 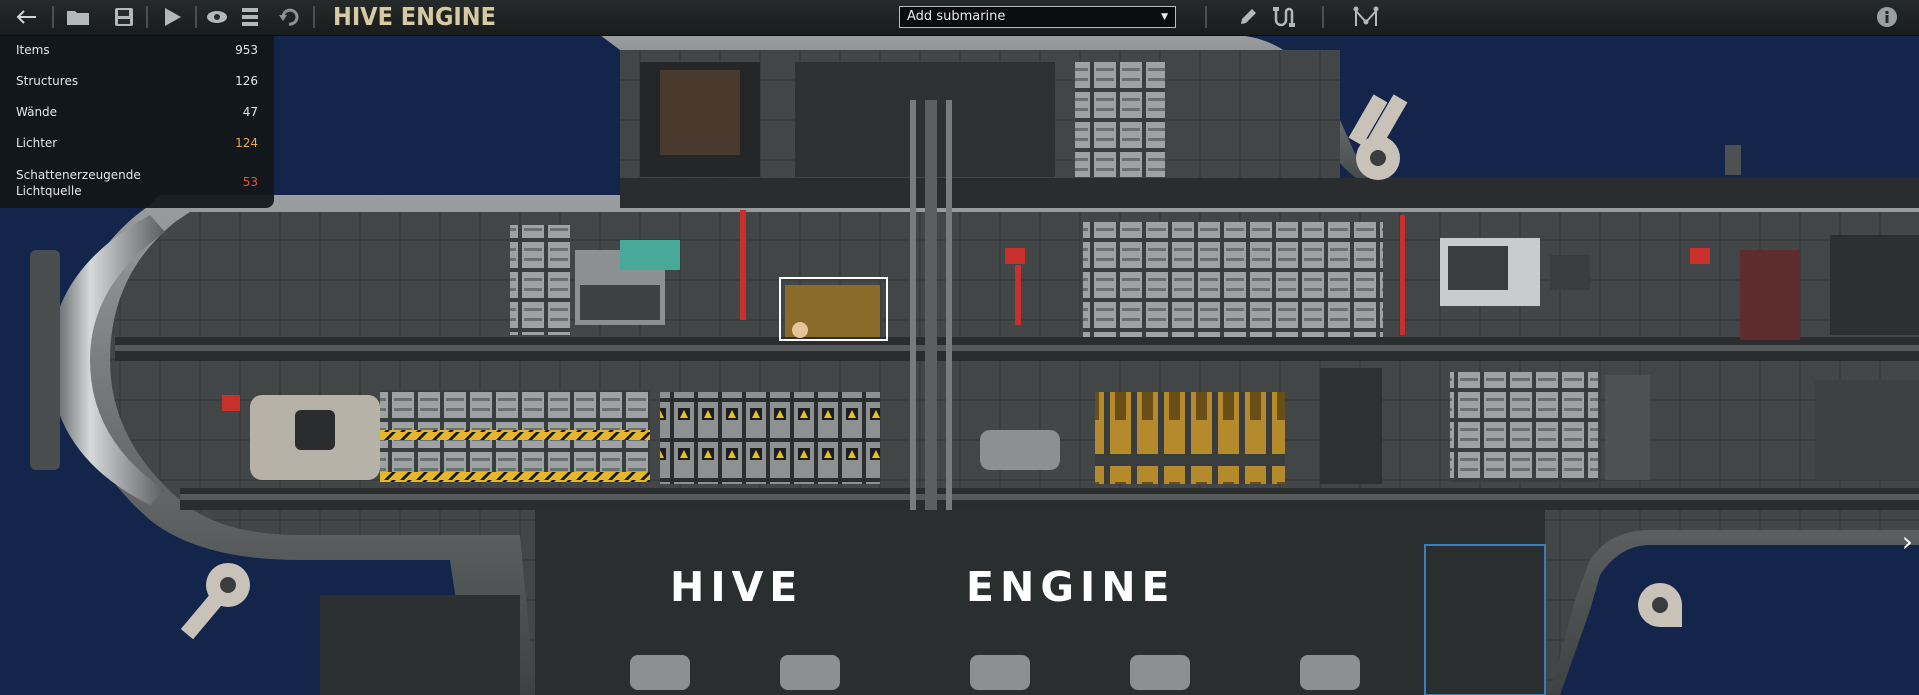 I want to click on wire-icon, so click(x=1284, y=17).